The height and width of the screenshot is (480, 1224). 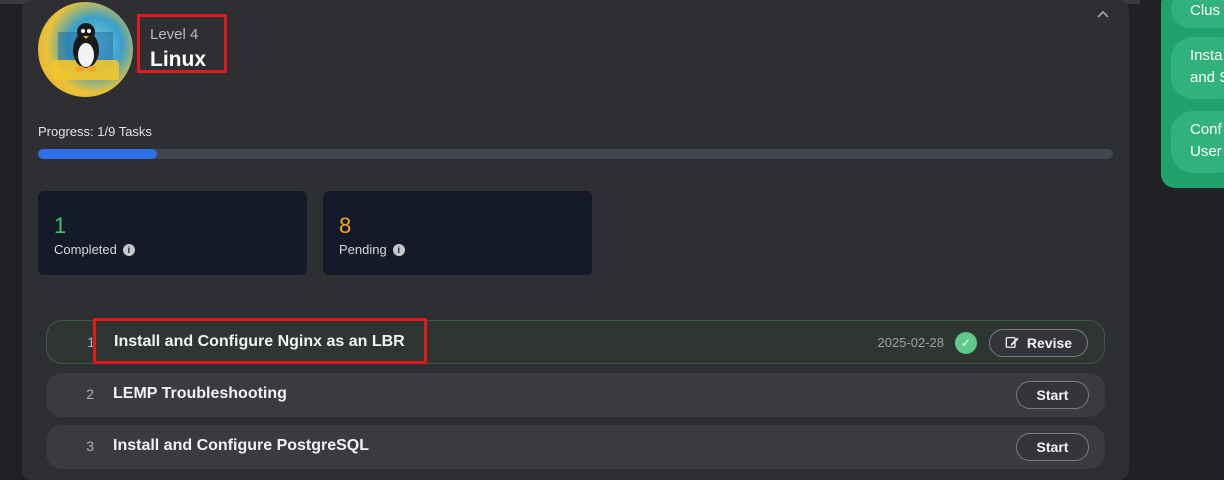 I want to click on task-completed-date: 2025-02-28, so click(x=911, y=342).